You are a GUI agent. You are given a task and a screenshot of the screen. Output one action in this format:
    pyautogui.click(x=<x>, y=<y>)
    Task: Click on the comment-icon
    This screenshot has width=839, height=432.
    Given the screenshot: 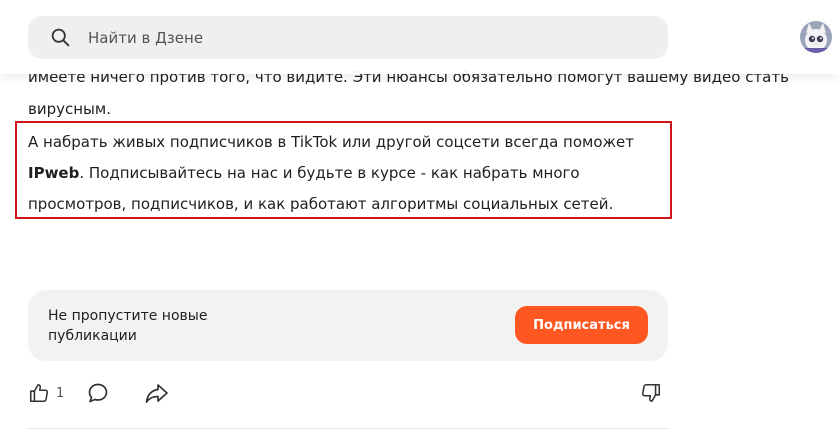 What is the action you would take?
    pyautogui.click(x=98, y=393)
    